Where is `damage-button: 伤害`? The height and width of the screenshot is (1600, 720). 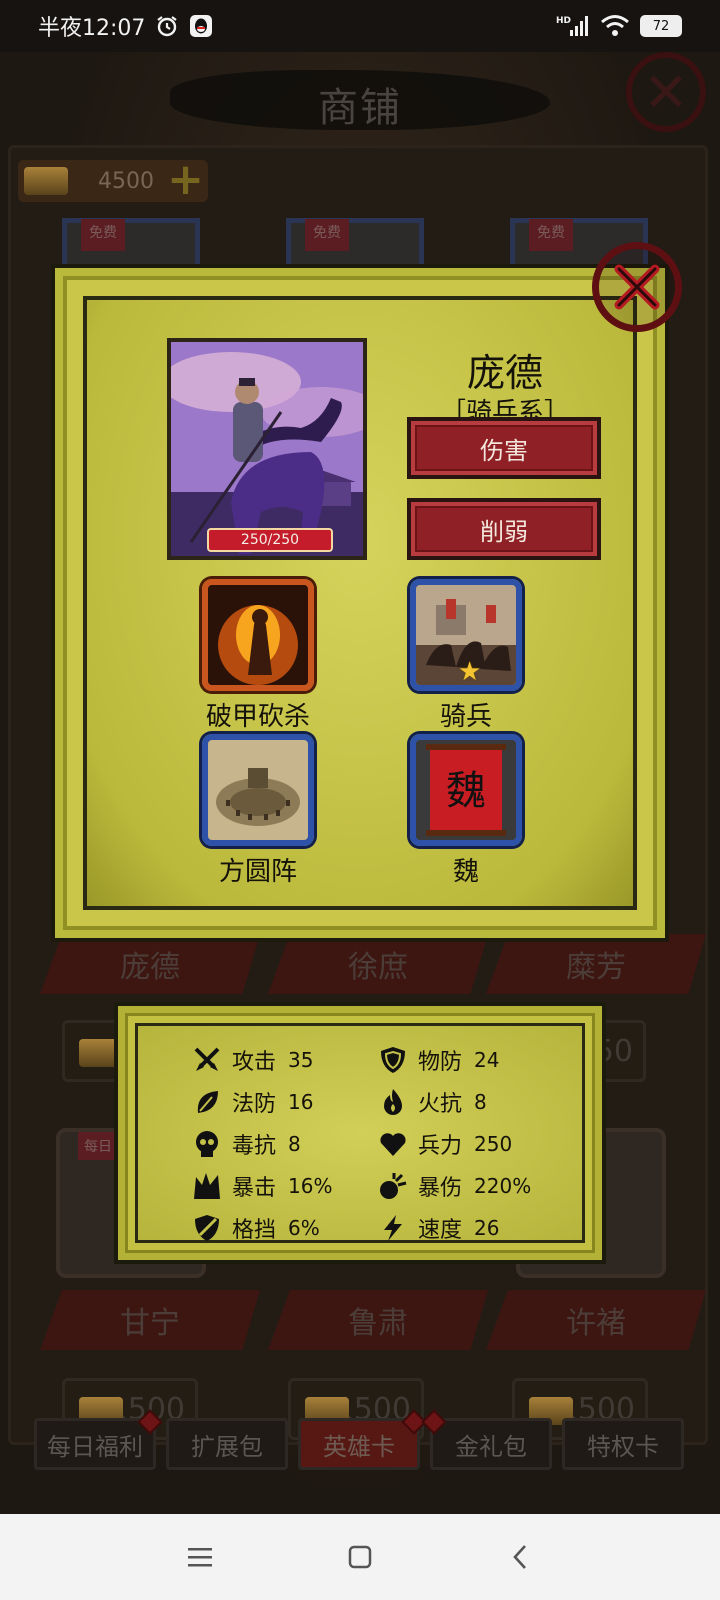
damage-button: 伤害 is located at coordinates (504, 448).